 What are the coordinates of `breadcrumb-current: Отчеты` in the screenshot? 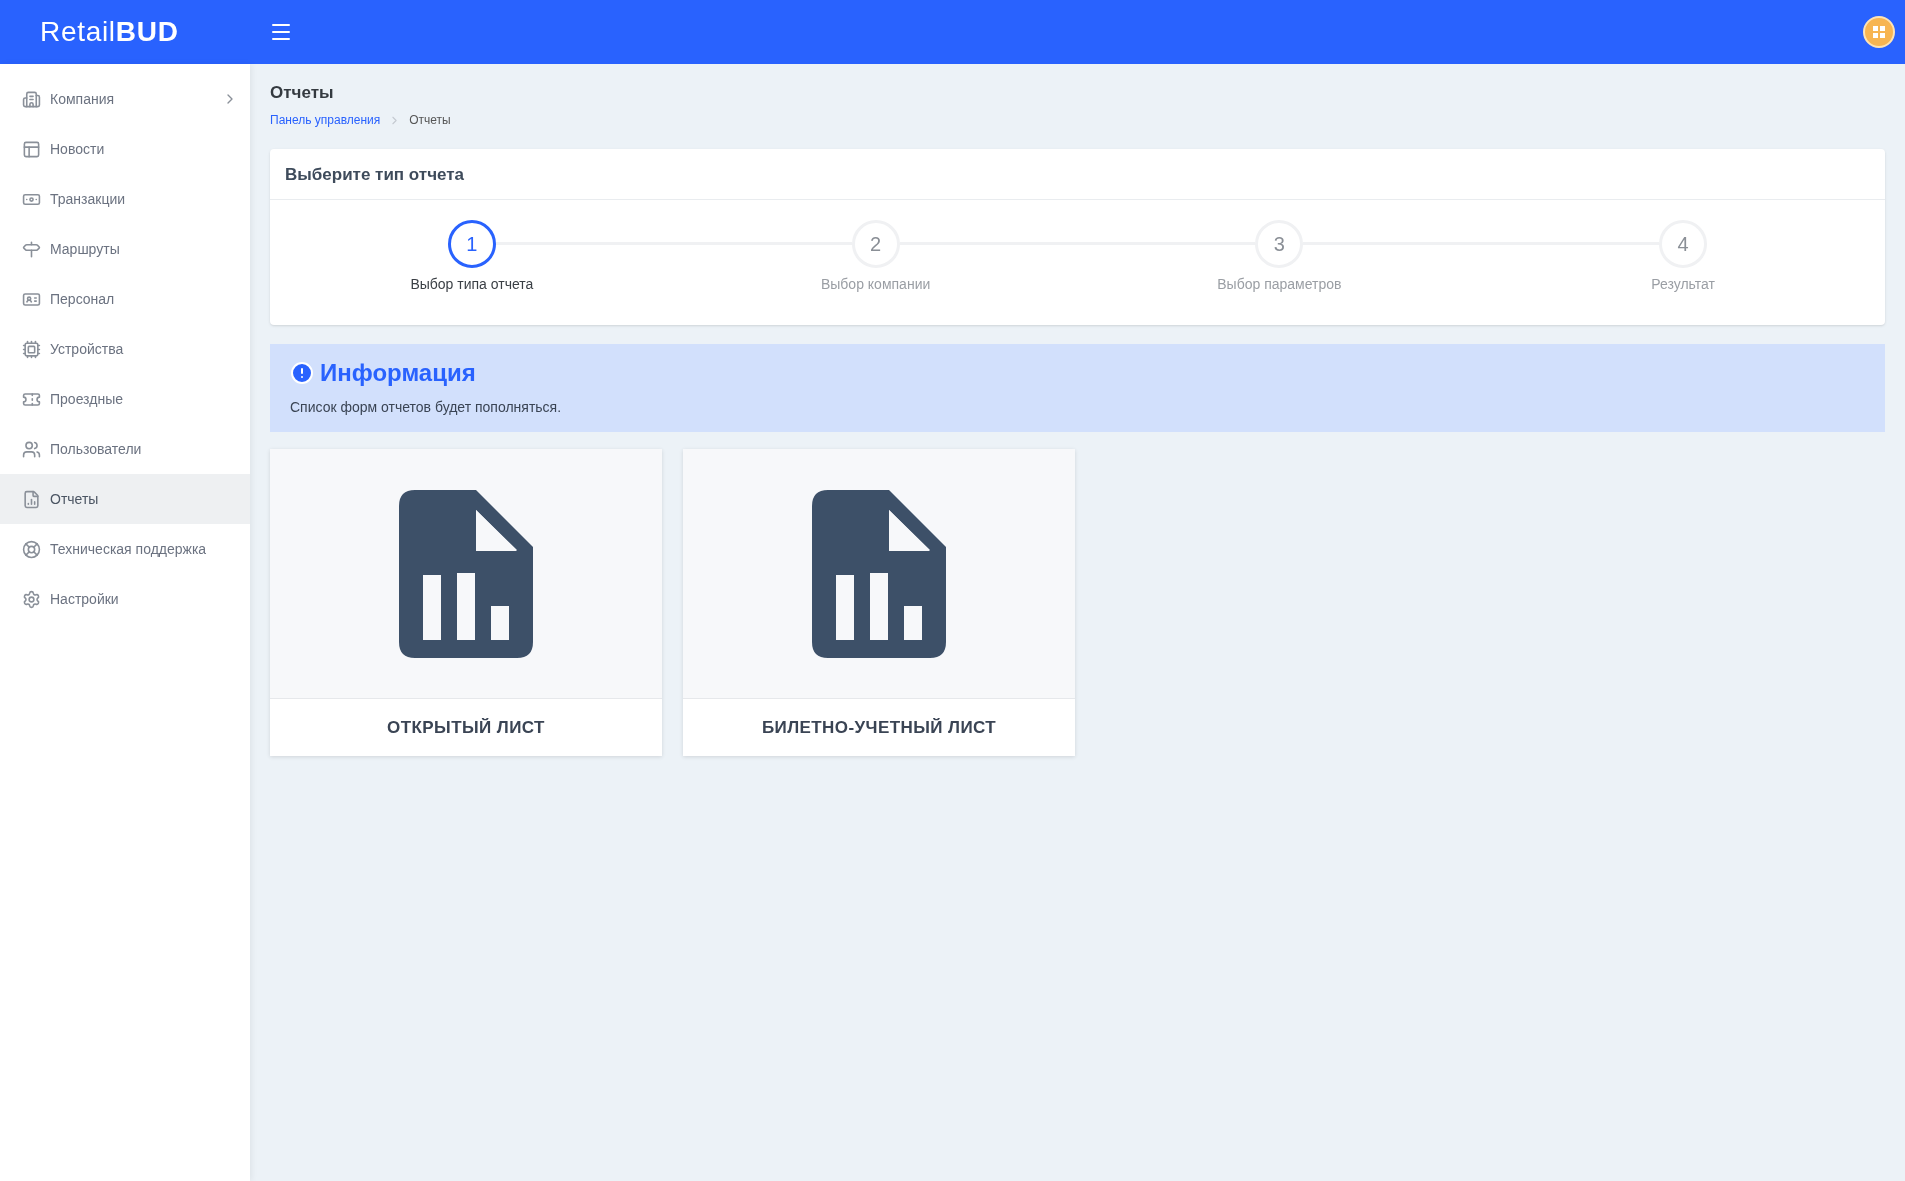 It's located at (430, 121).